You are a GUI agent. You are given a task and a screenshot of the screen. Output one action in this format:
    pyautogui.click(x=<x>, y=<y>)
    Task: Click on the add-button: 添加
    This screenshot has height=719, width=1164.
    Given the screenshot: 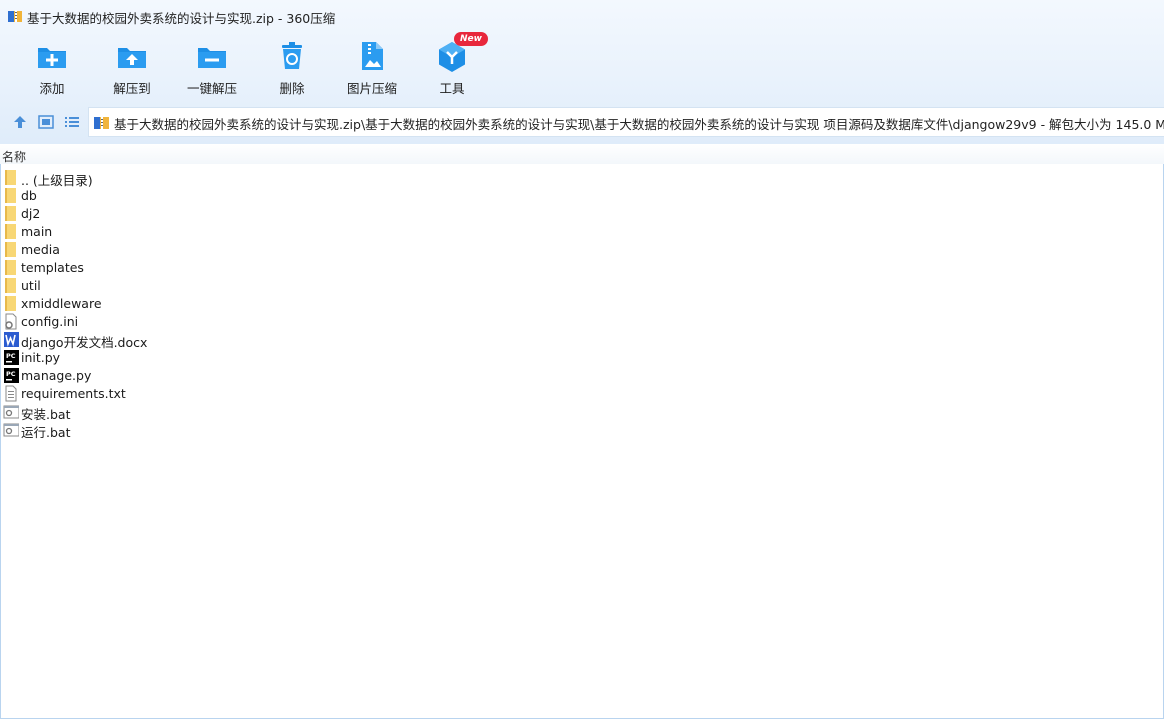 What is the action you would take?
    pyautogui.click(x=52, y=68)
    